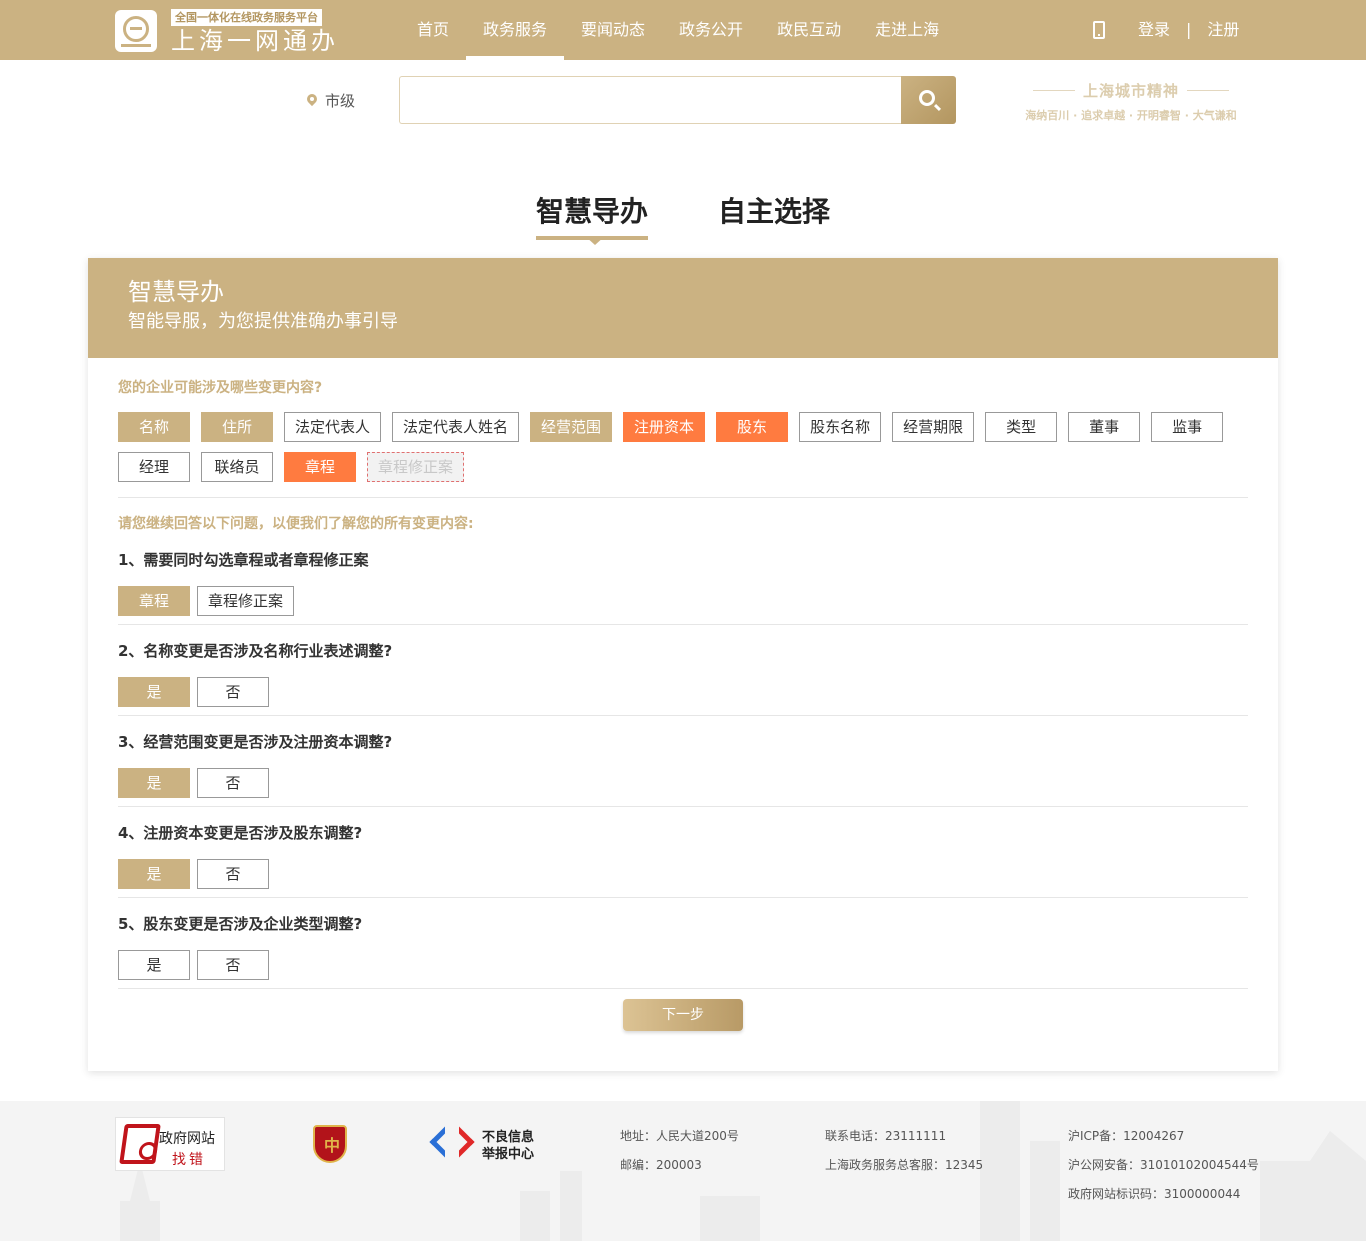 This screenshot has width=1366, height=1241. I want to click on change-tag: 章程修正案, so click(416, 467).